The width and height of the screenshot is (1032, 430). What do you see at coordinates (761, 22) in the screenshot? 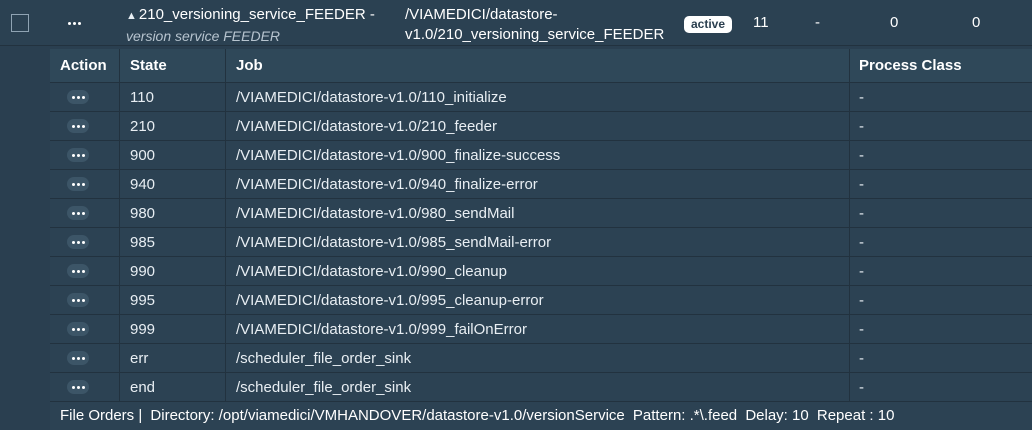
I see `count-column-1: 11` at bounding box center [761, 22].